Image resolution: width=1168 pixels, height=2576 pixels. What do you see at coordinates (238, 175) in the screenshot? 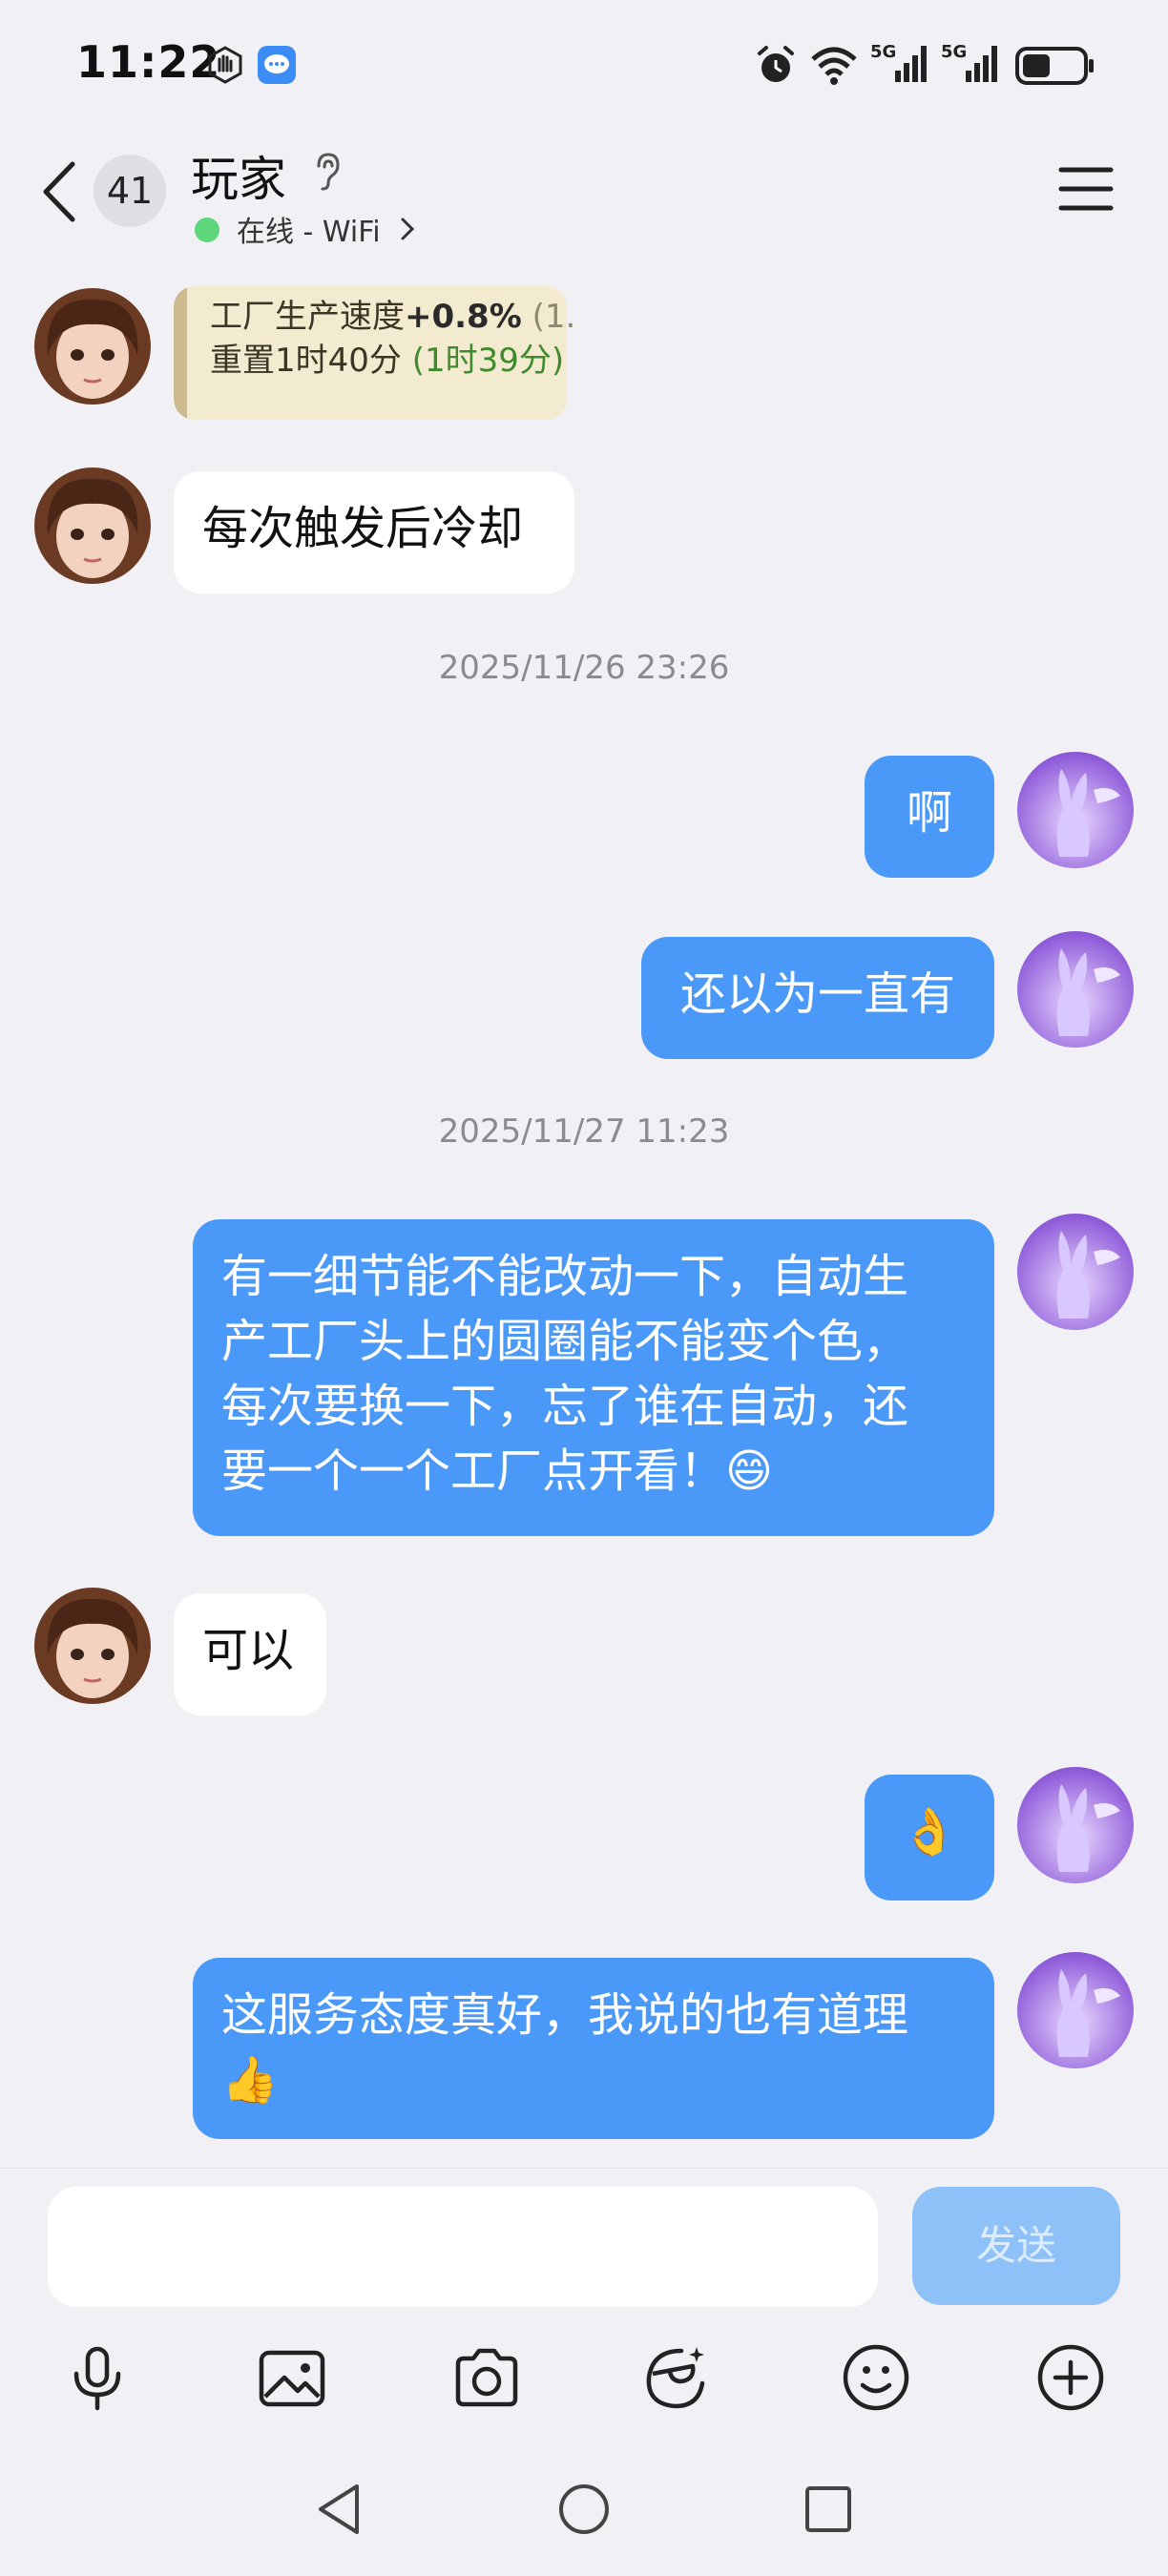
I see `contact-name: 玩家` at bounding box center [238, 175].